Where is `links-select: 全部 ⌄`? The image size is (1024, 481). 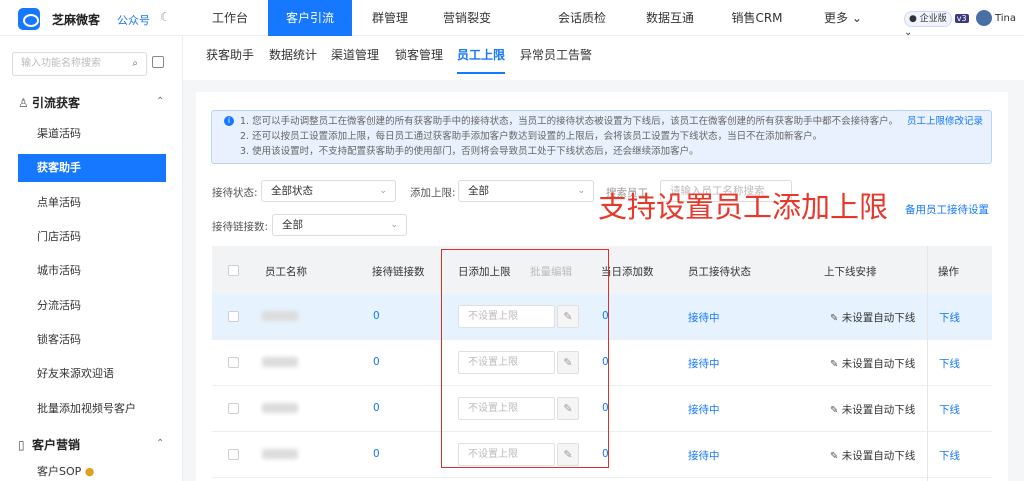 links-select: 全部 ⌄ is located at coordinates (339, 225).